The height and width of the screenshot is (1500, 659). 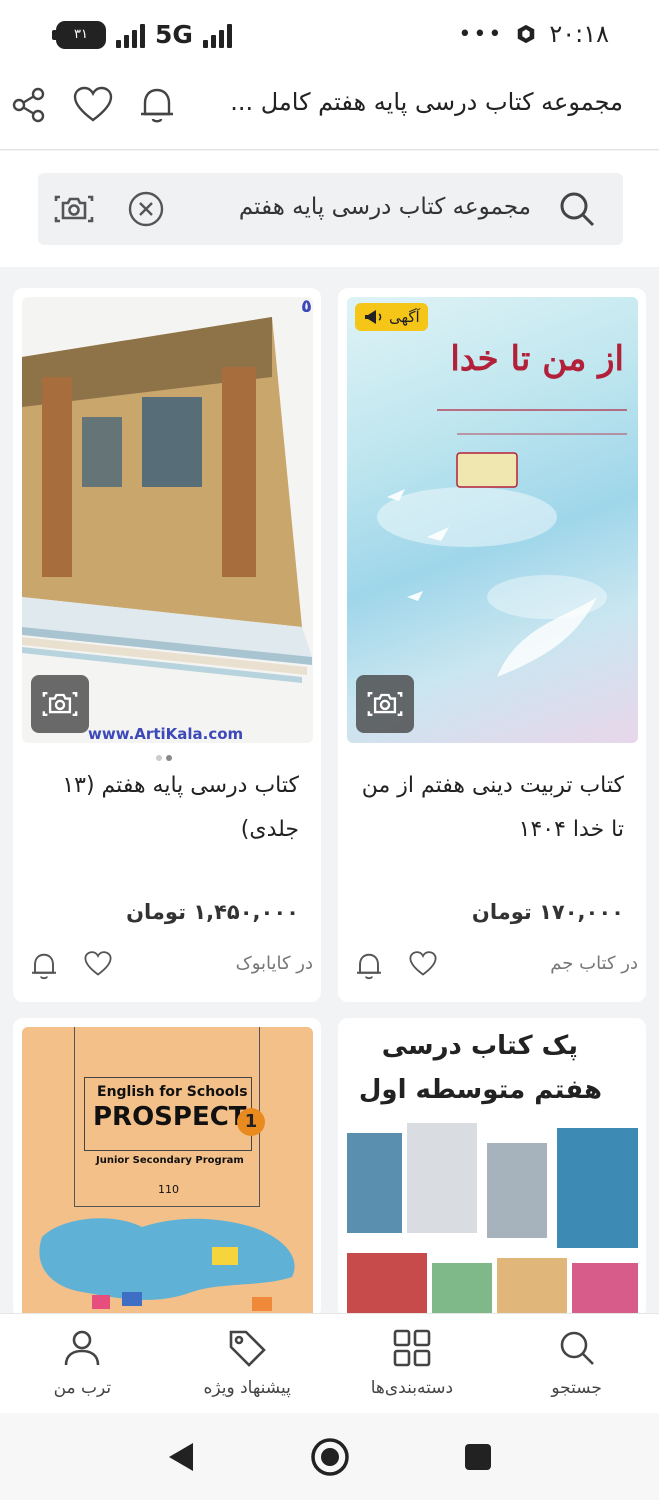 I want to click on nav-special-offers: پیشنهاد ویژه, so click(x=247, y=1363).